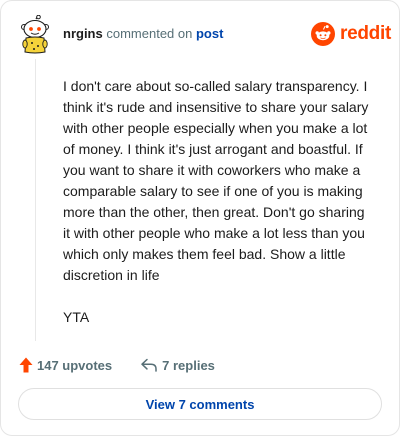  I want to click on replies-count: 7 replies, so click(188, 365).